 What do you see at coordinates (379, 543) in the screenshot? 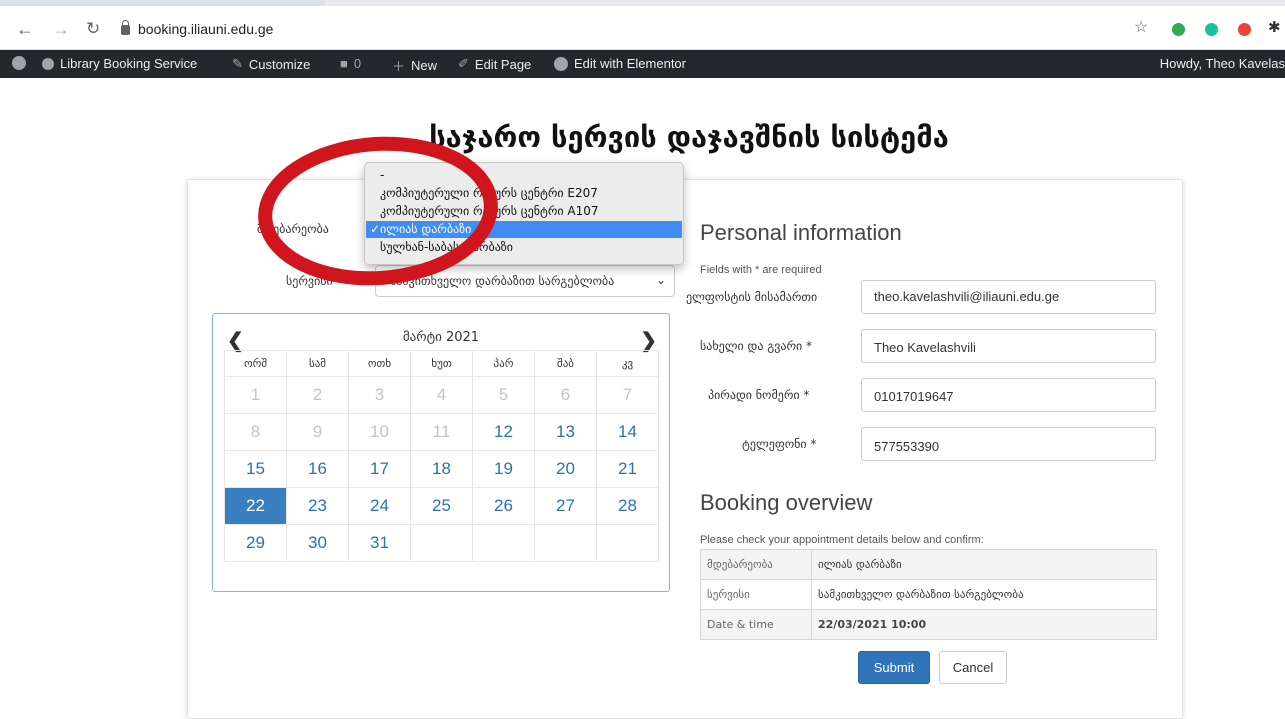
I see `calendar-day: 31` at bounding box center [379, 543].